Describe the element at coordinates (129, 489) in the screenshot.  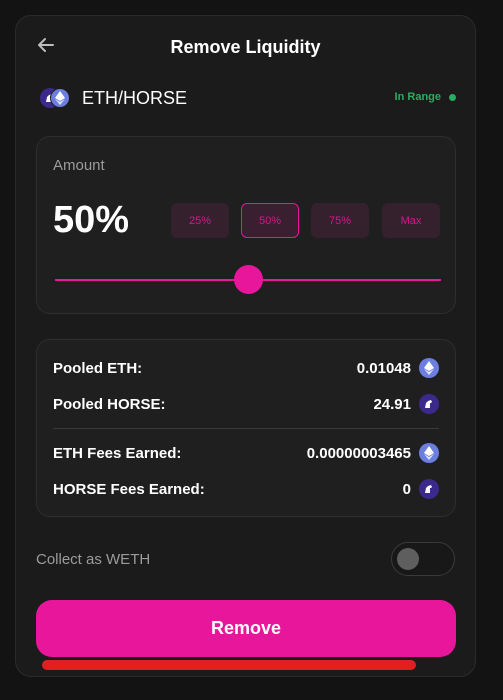
I see `horse-fees-label: HORSE Fees Earned:` at that location.